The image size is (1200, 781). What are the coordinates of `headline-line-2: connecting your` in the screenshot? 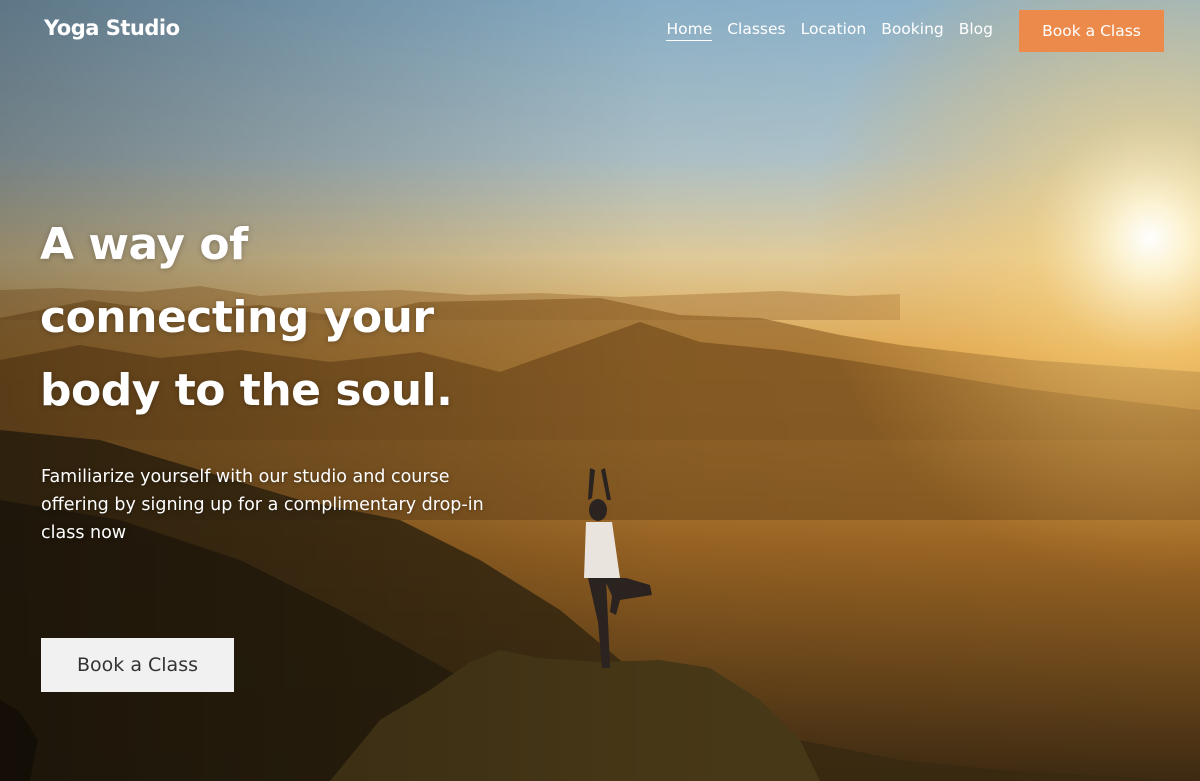 It's located at (237, 317).